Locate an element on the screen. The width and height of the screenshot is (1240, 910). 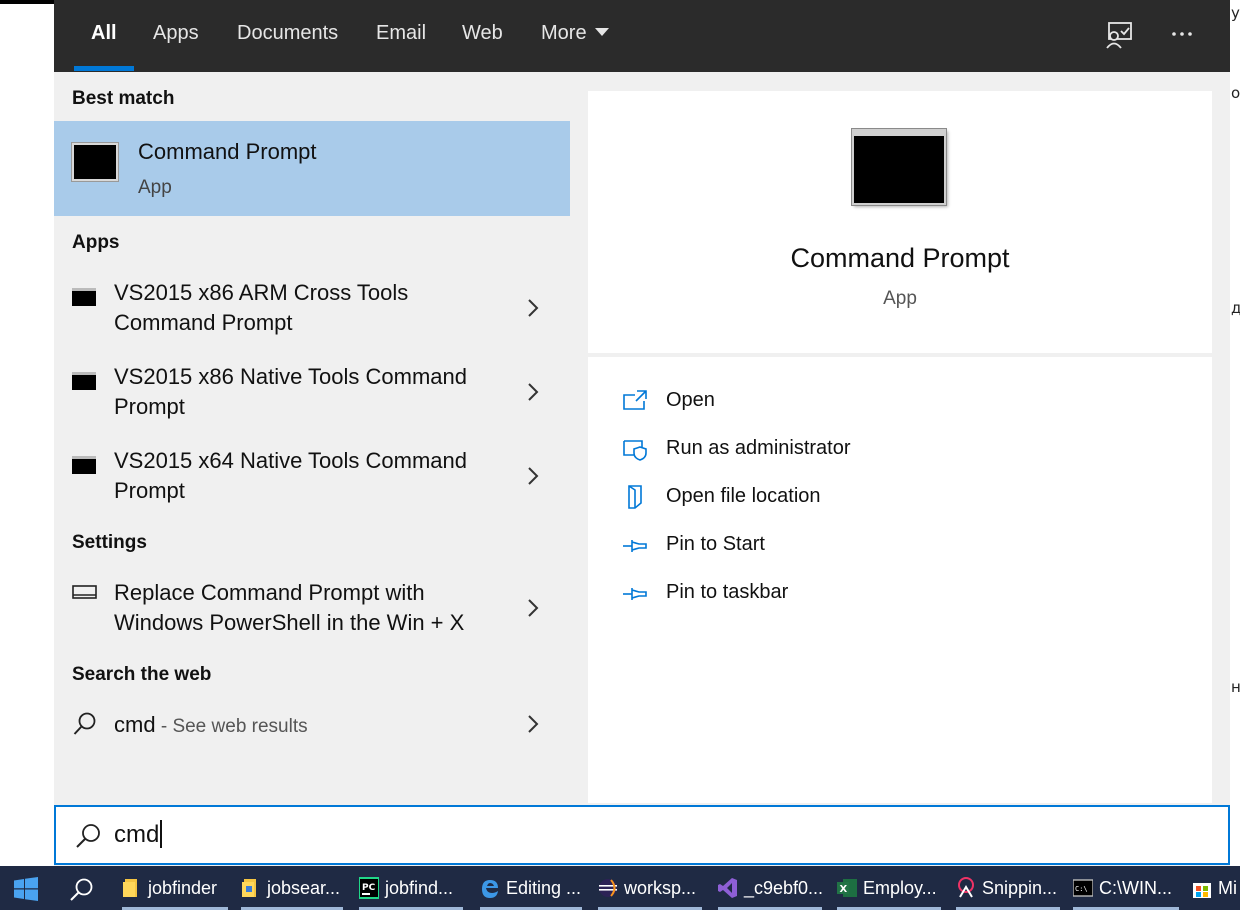
background-window-left is located at coordinates (27, 433).